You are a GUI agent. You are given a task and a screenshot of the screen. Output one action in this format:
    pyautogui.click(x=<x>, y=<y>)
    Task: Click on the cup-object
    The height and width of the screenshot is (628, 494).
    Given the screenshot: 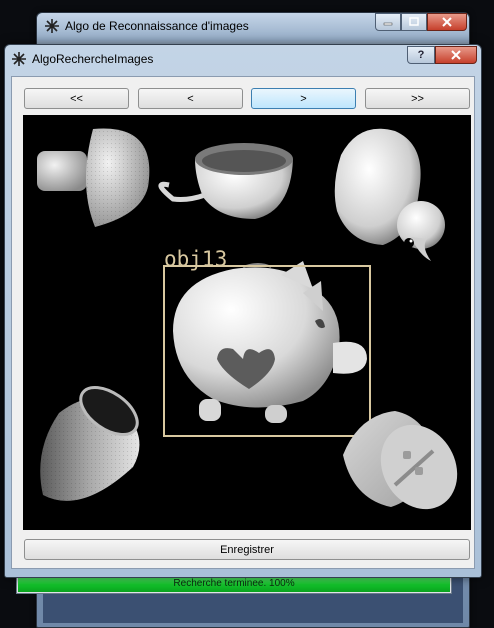 What is the action you would take?
    pyautogui.click(x=225, y=181)
    